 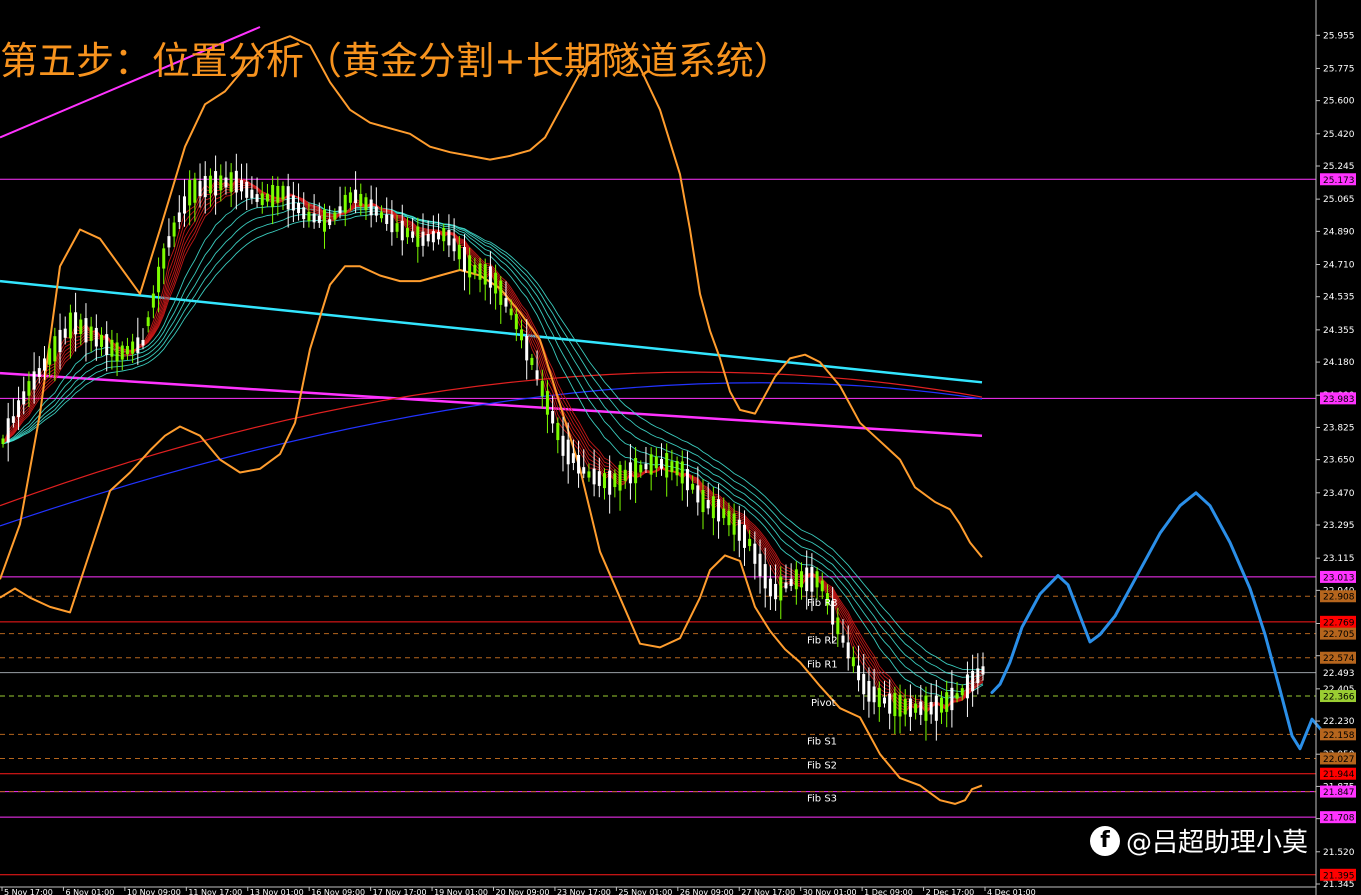 What do you see at coordinates (1338, 874) in the screenshot?
I see `price-tag: 21.395` at bounding box center [1338, 874].